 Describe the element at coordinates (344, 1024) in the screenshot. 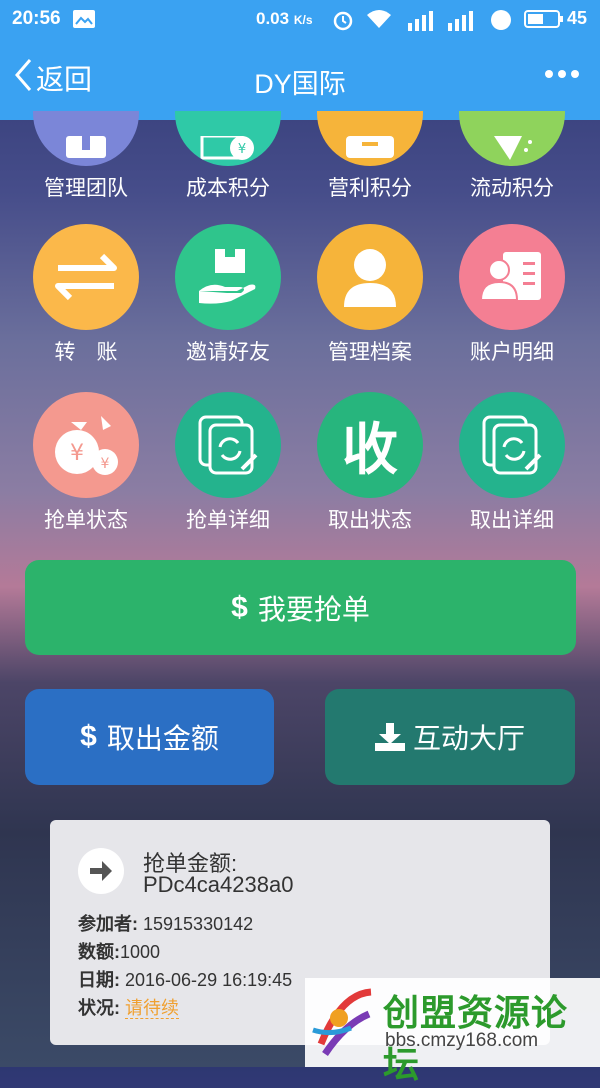

I see `forum-logo-icon` at that location.